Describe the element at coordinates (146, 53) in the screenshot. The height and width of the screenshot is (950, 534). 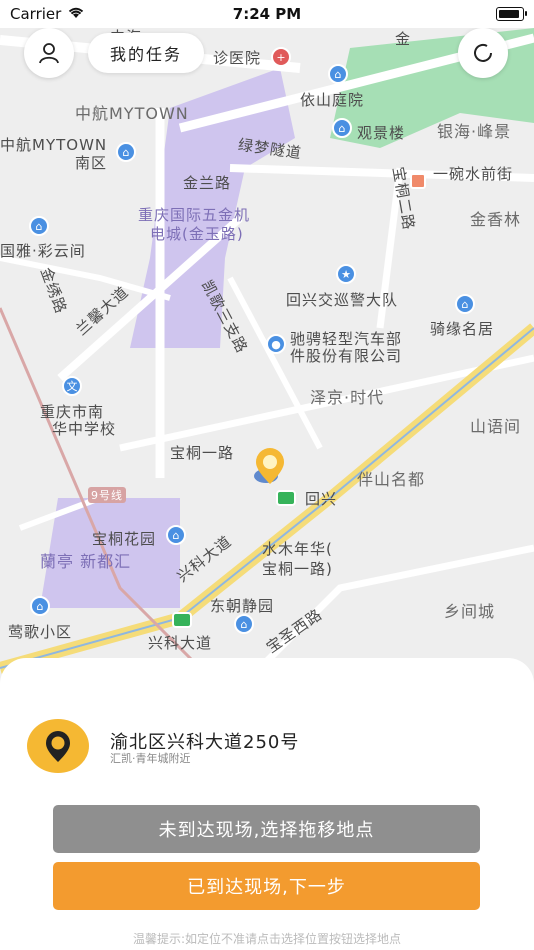
I see `my-tasks-button: 我的任务` at that location.